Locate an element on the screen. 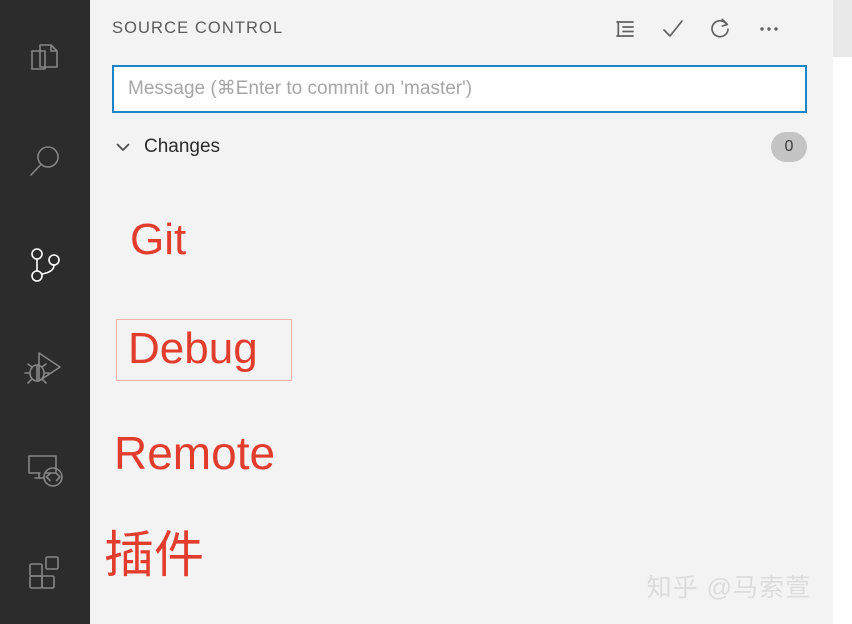  changes-section-header: Changes 0 is located at coordinates (461, 147).